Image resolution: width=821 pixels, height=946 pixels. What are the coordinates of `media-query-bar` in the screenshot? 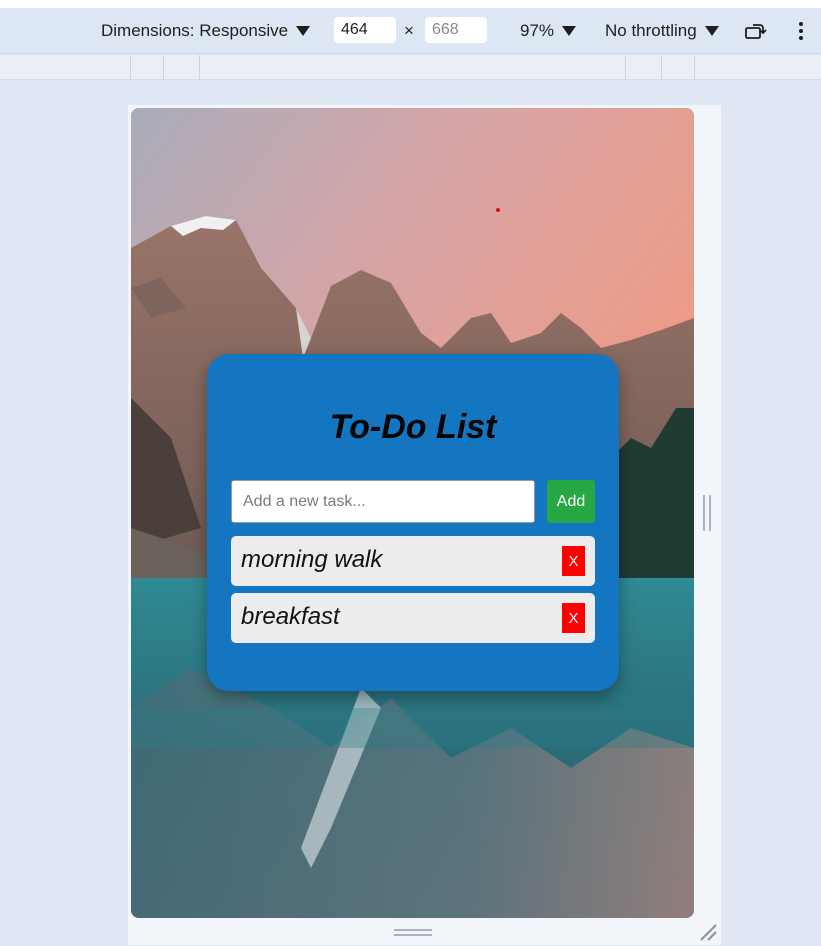 It's located at (410, 67).